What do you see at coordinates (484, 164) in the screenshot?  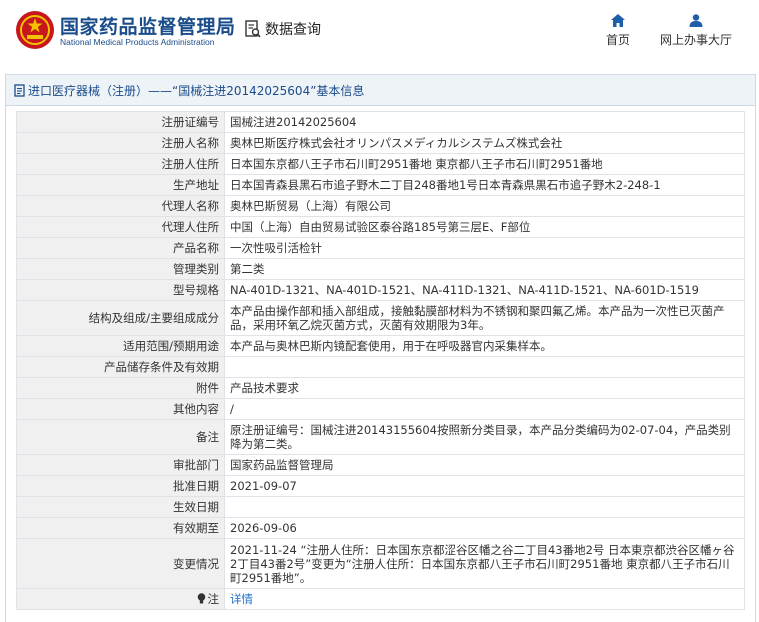 I see `field-value: 日本国东京都八王子市石川町2951番地 東京都八王子市石川町2951番地` at bounding box center [484, 164].